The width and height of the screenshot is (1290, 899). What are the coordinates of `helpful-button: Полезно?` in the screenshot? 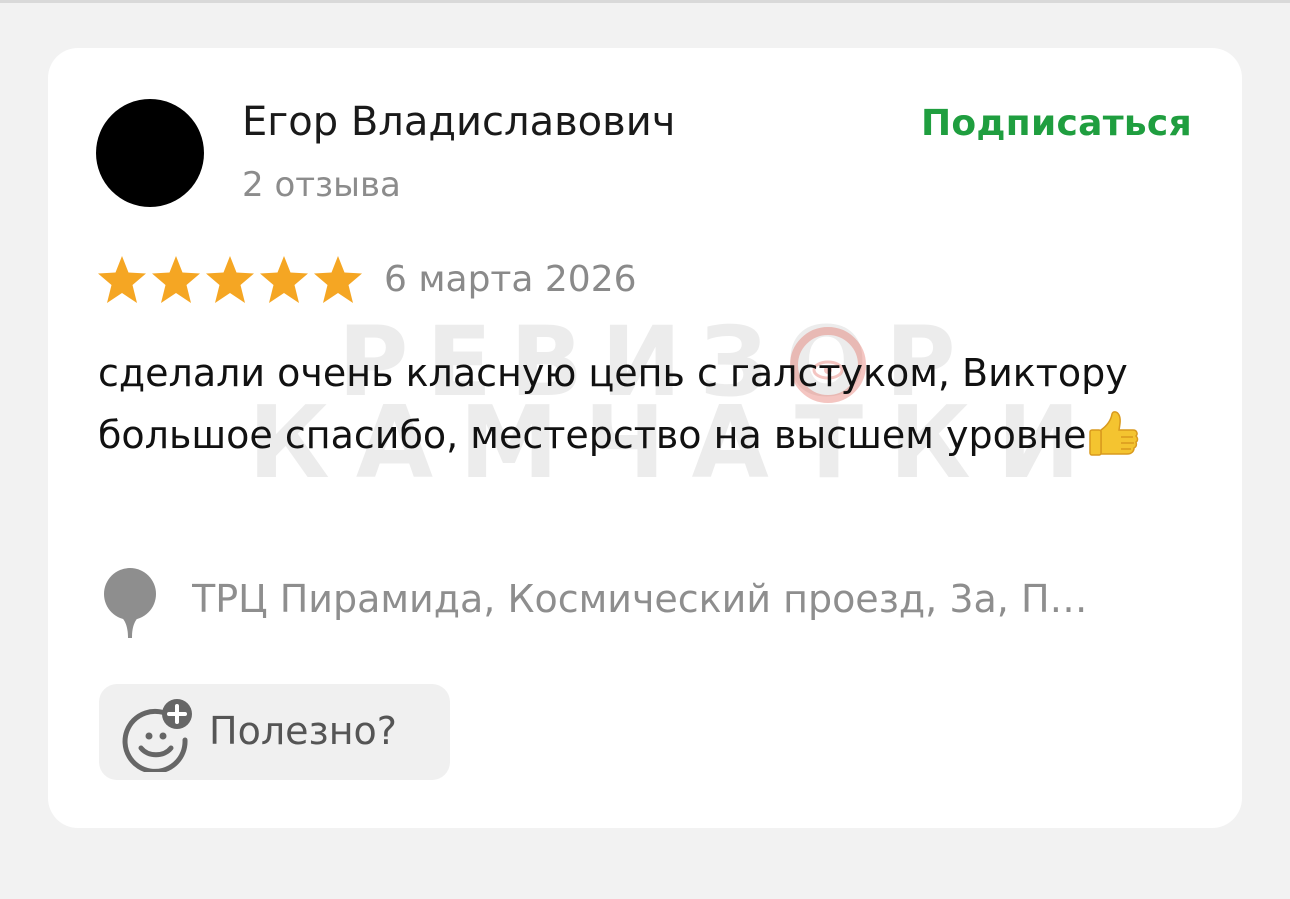 It's located at (274, 732).